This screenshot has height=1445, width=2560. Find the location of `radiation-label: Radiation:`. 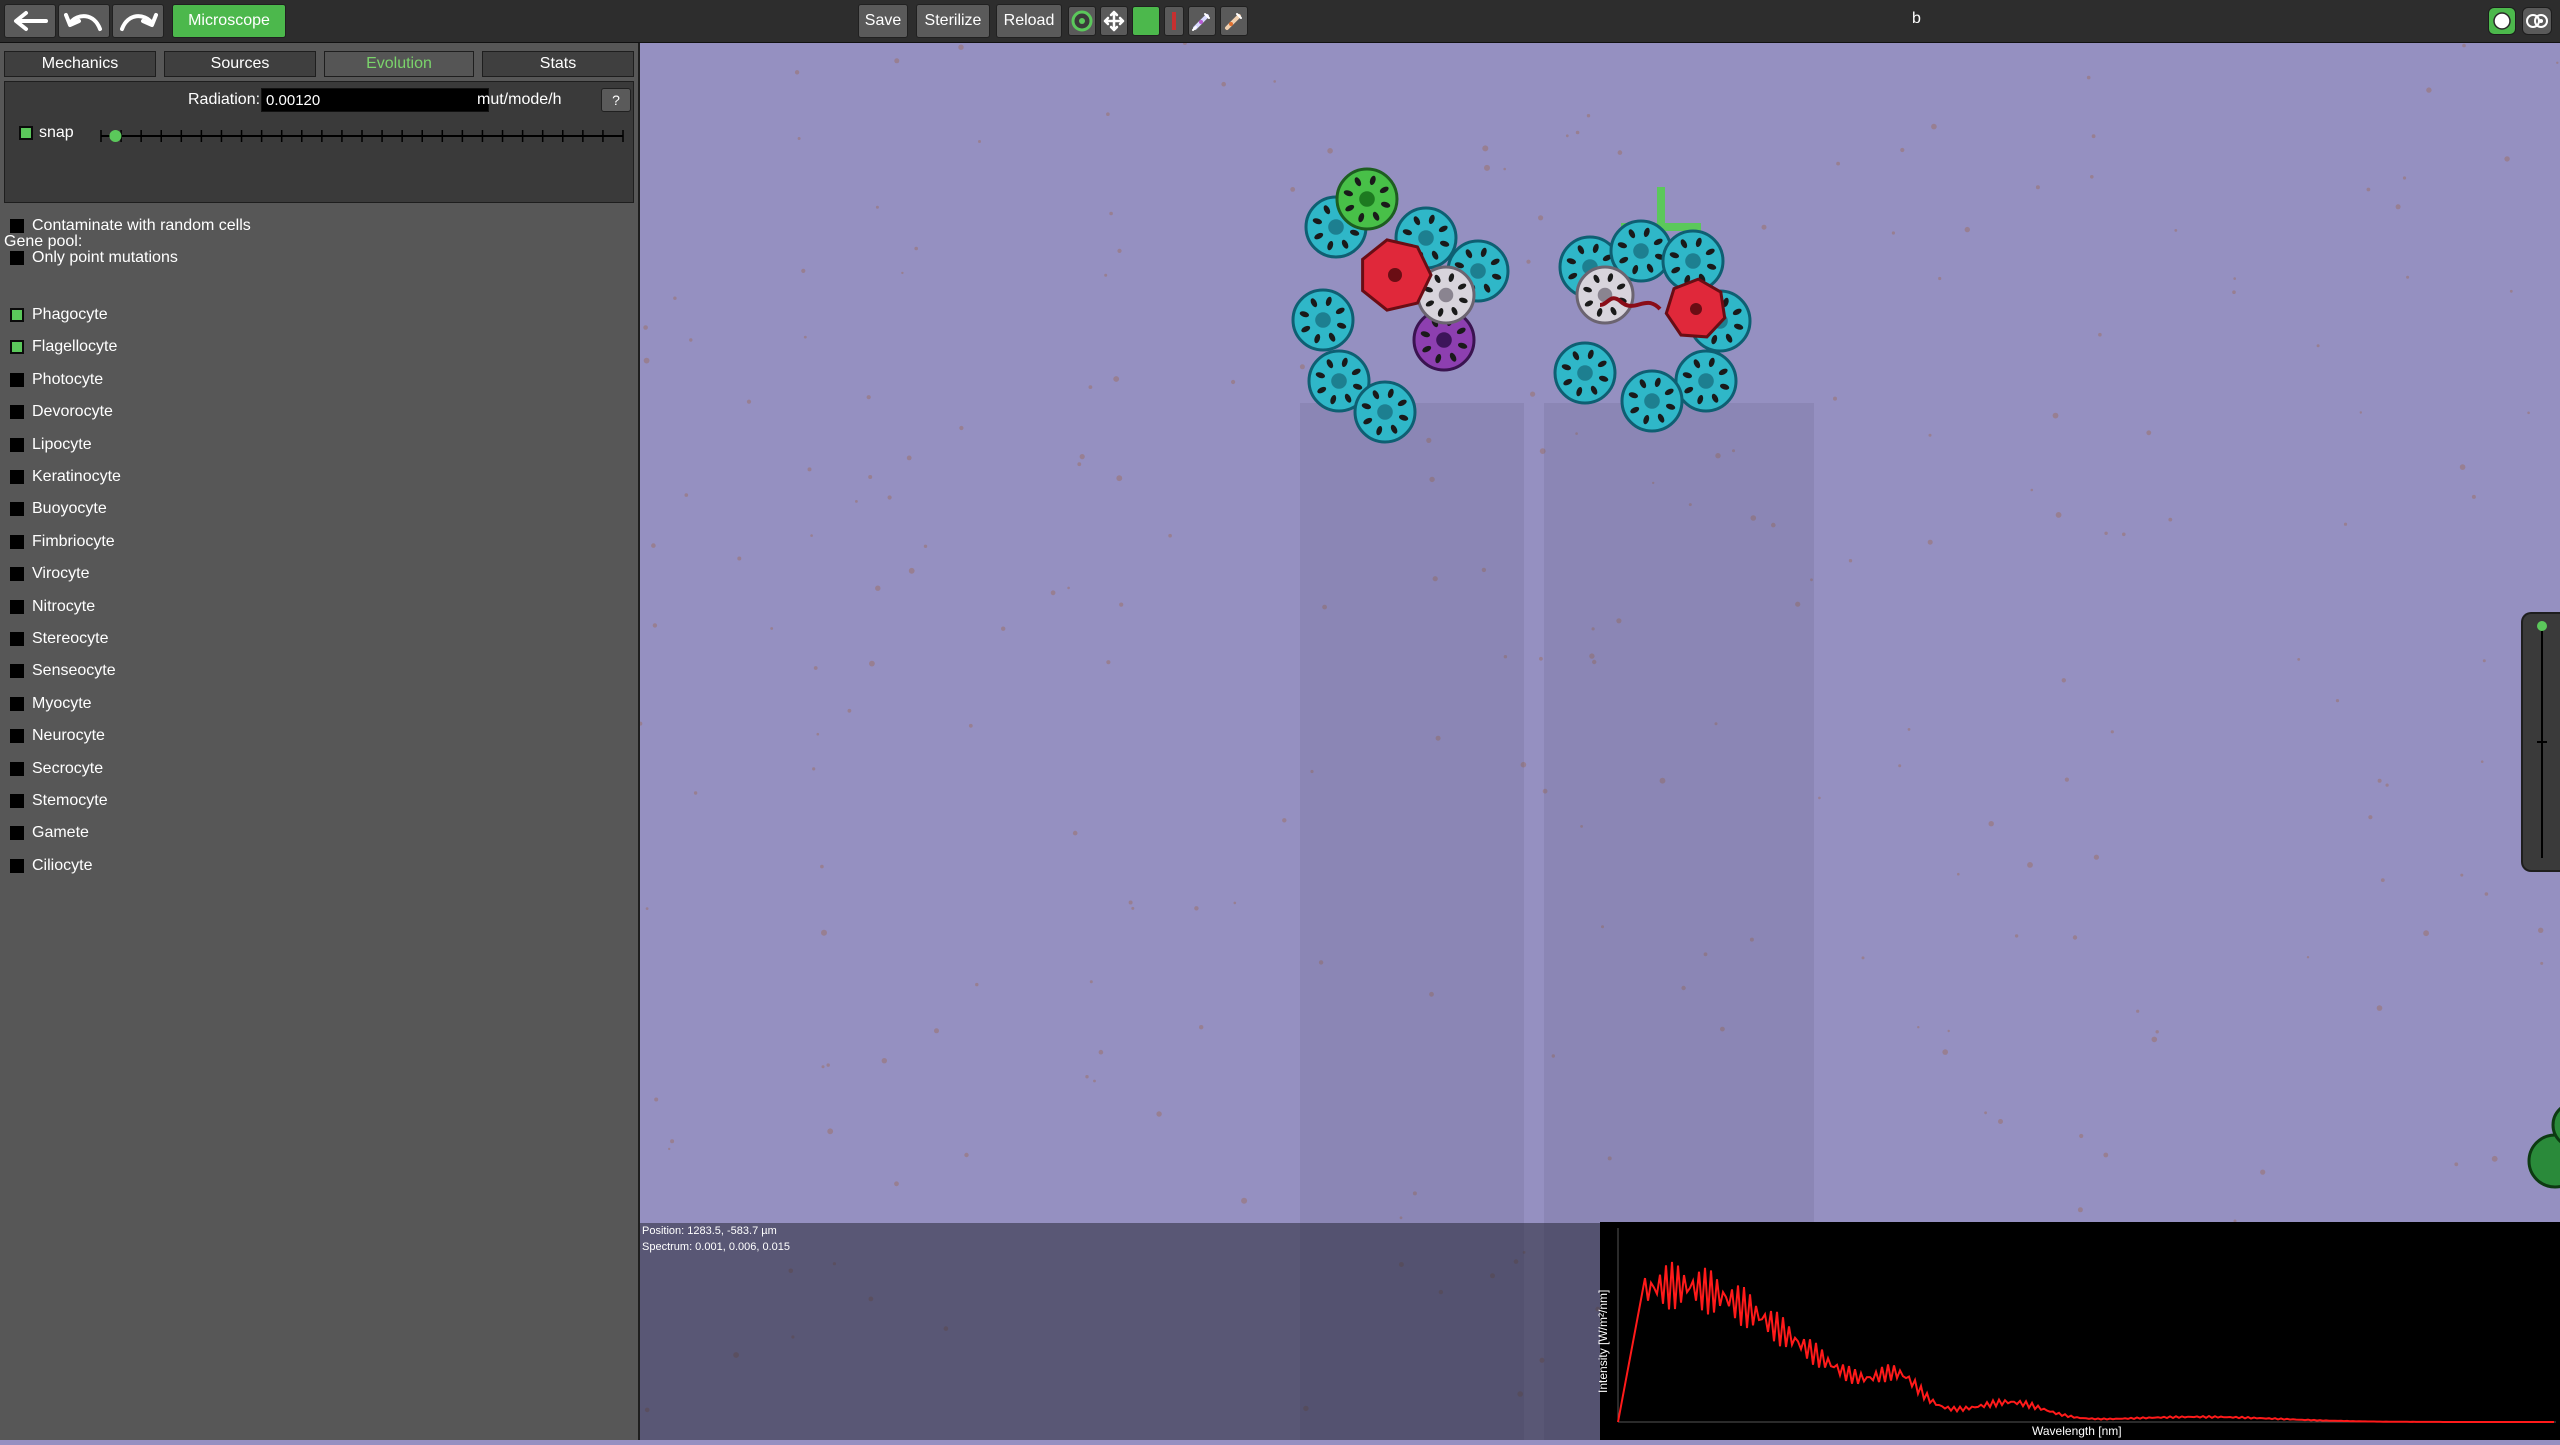

radiation-label: Radiation: is located at coordinates (224, 99).